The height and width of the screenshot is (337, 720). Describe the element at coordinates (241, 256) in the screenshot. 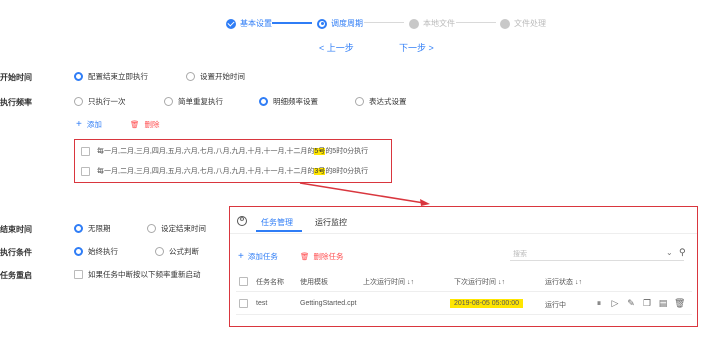

I see `plus-icon: +` at that location.